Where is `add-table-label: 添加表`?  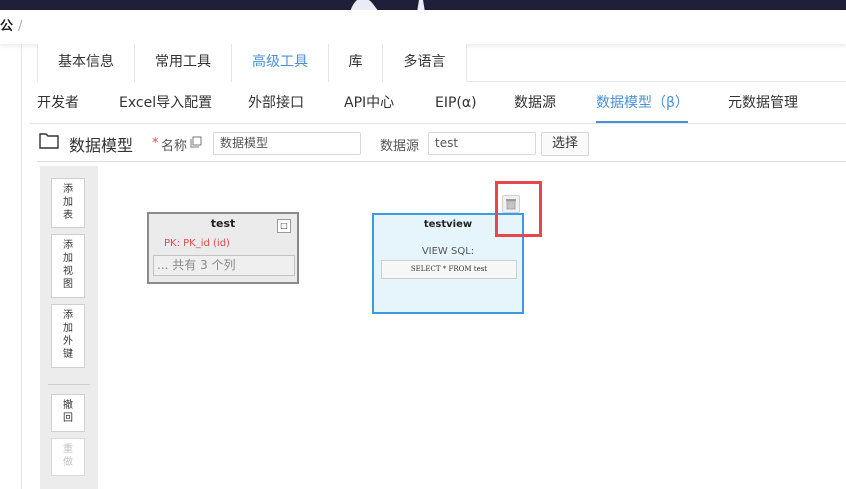
add-table-label: 添加表 is located at coordinates (68, 202).